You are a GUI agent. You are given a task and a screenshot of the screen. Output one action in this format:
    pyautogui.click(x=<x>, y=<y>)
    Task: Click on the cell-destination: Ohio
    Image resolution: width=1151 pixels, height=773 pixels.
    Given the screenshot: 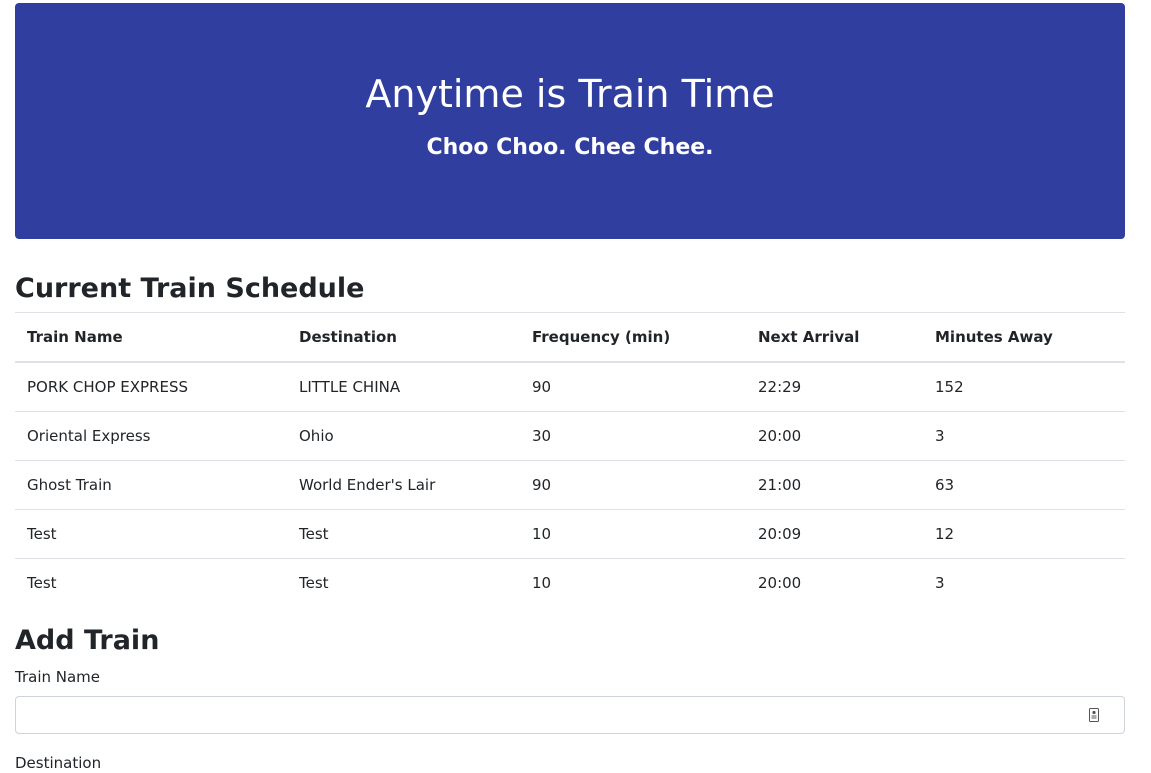 What is the action you would take?
    pyautogui.click(x=403, y=436)
    